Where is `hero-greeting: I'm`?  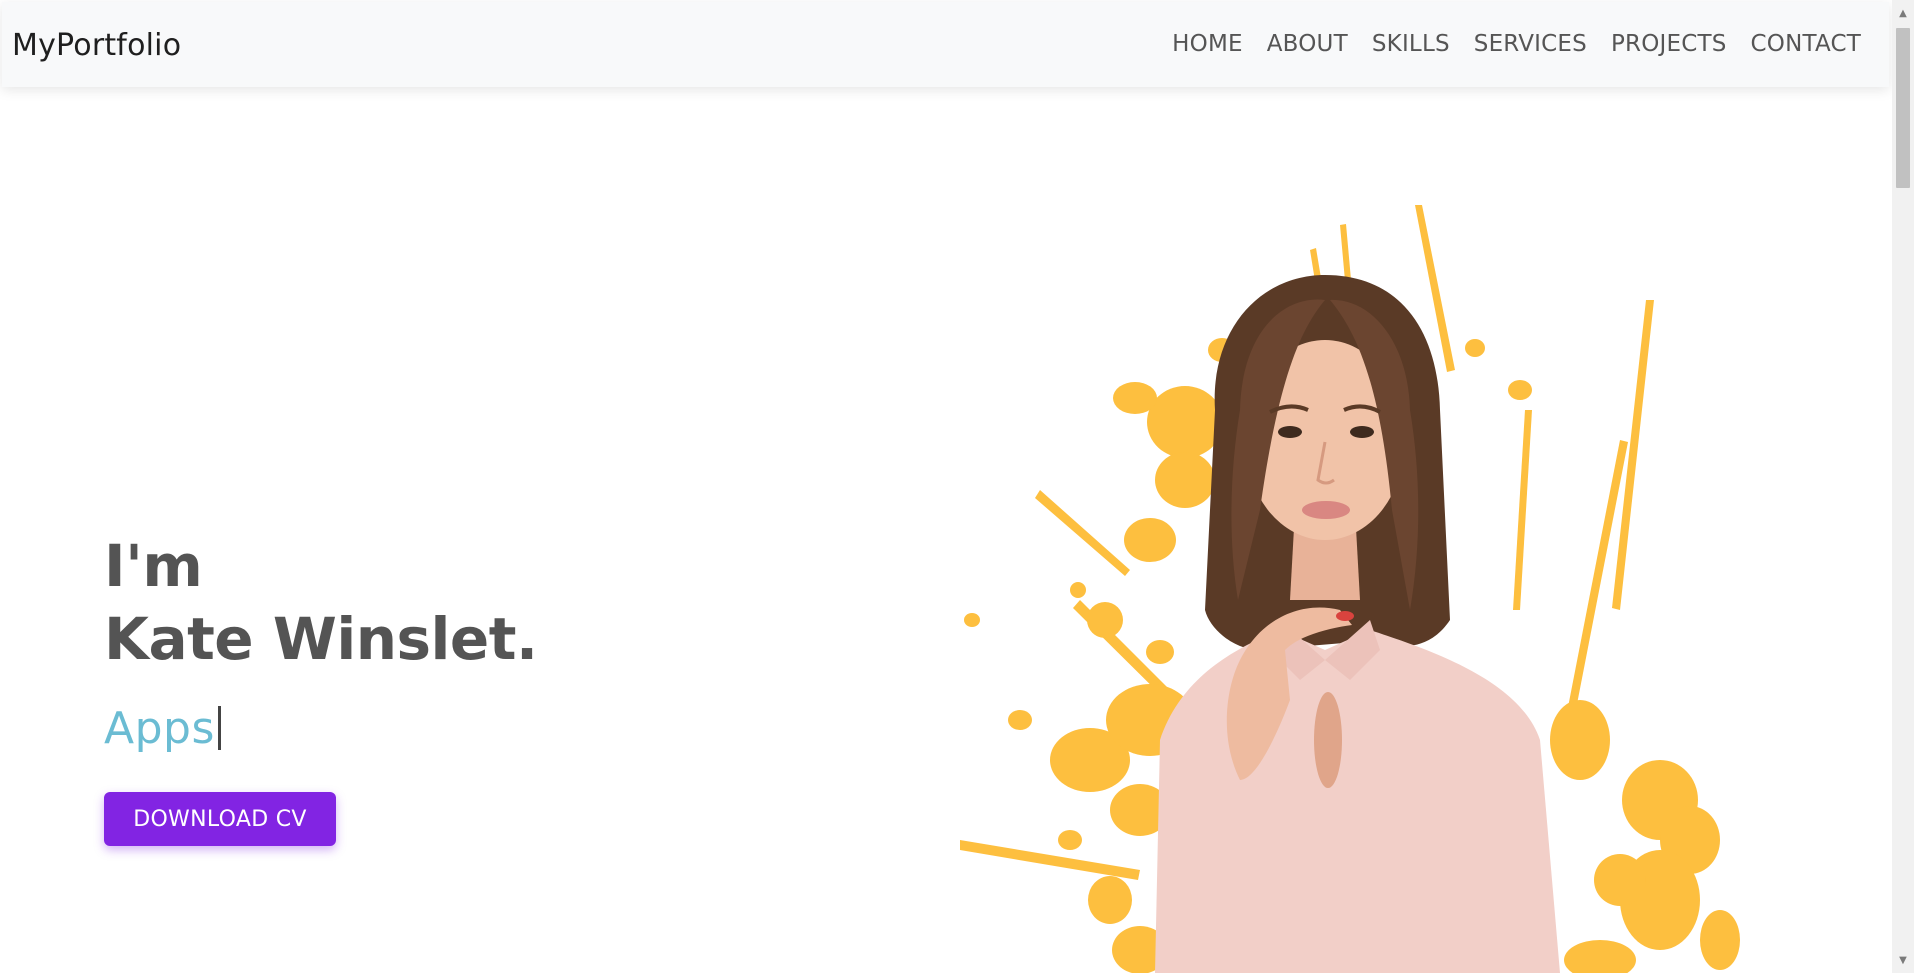
hero-greeting: I'm is located at coordinates (153, 566).